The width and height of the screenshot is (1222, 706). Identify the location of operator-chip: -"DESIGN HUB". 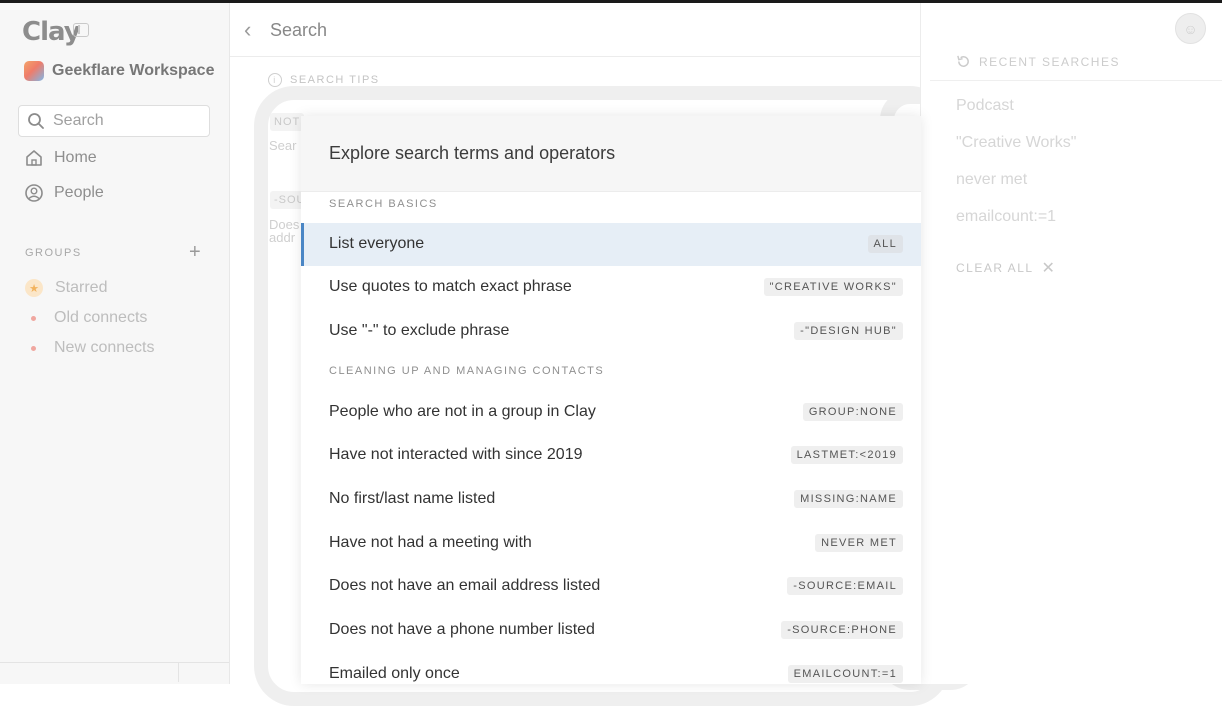
(848, 331).